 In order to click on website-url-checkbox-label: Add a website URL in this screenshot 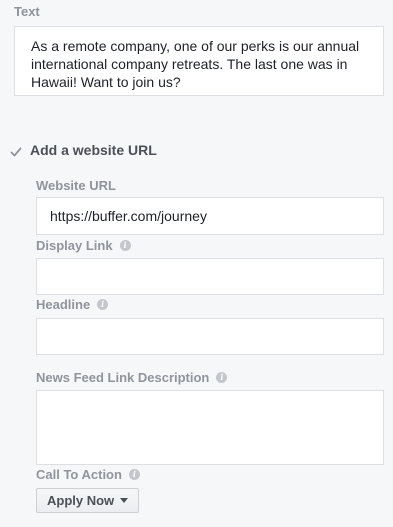, I will do `click(93, 150)`.